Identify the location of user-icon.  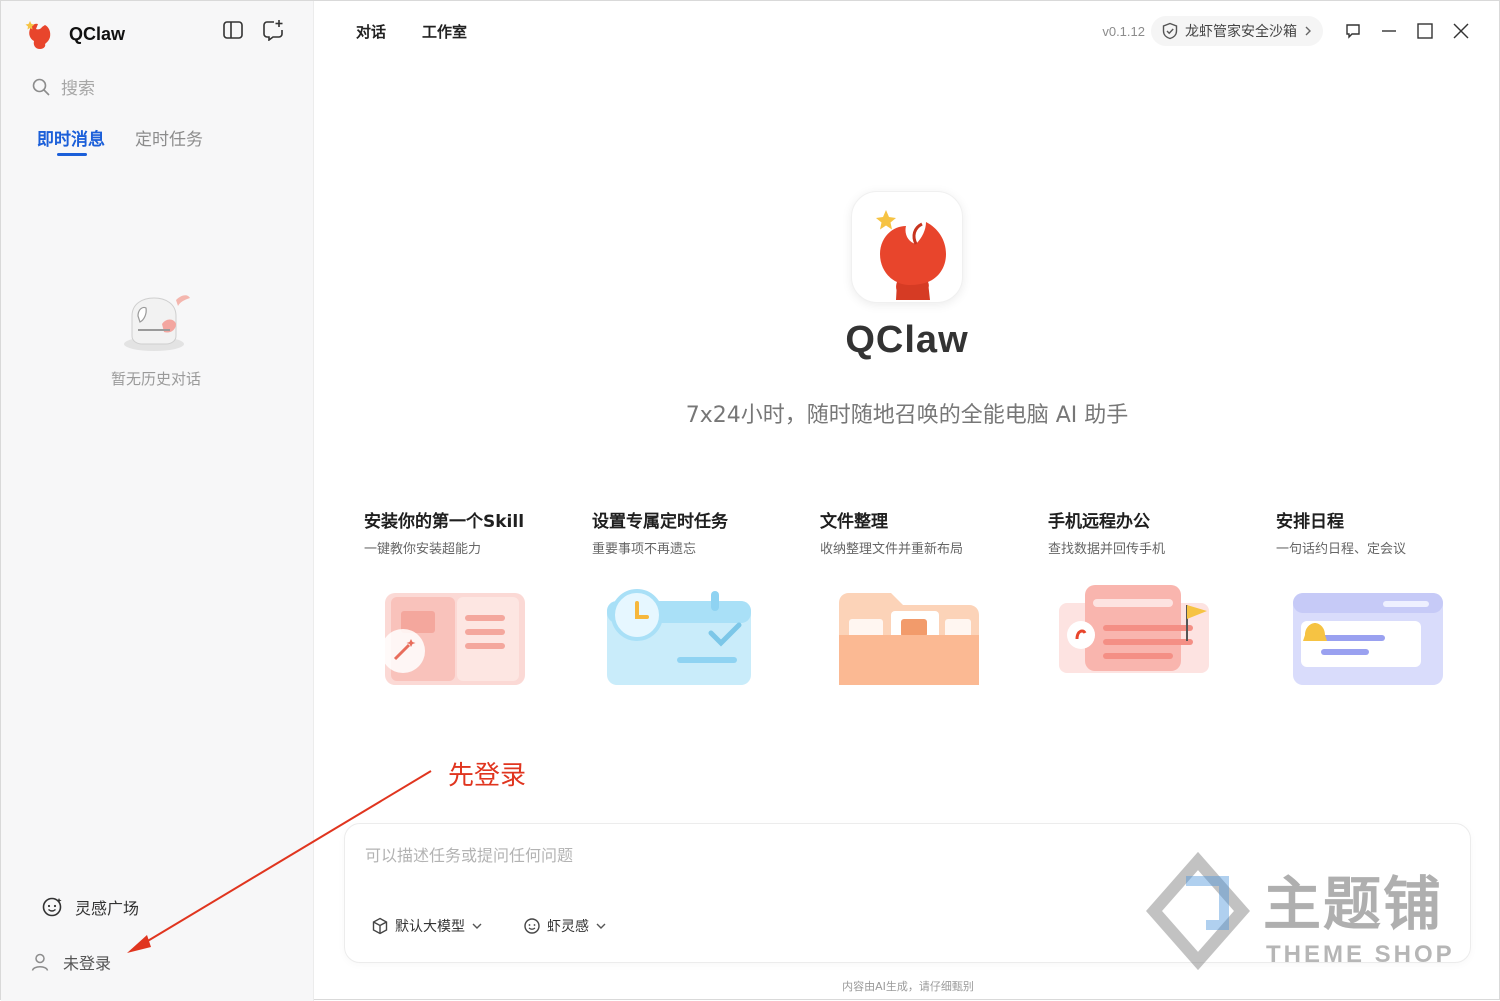
(40, 962).